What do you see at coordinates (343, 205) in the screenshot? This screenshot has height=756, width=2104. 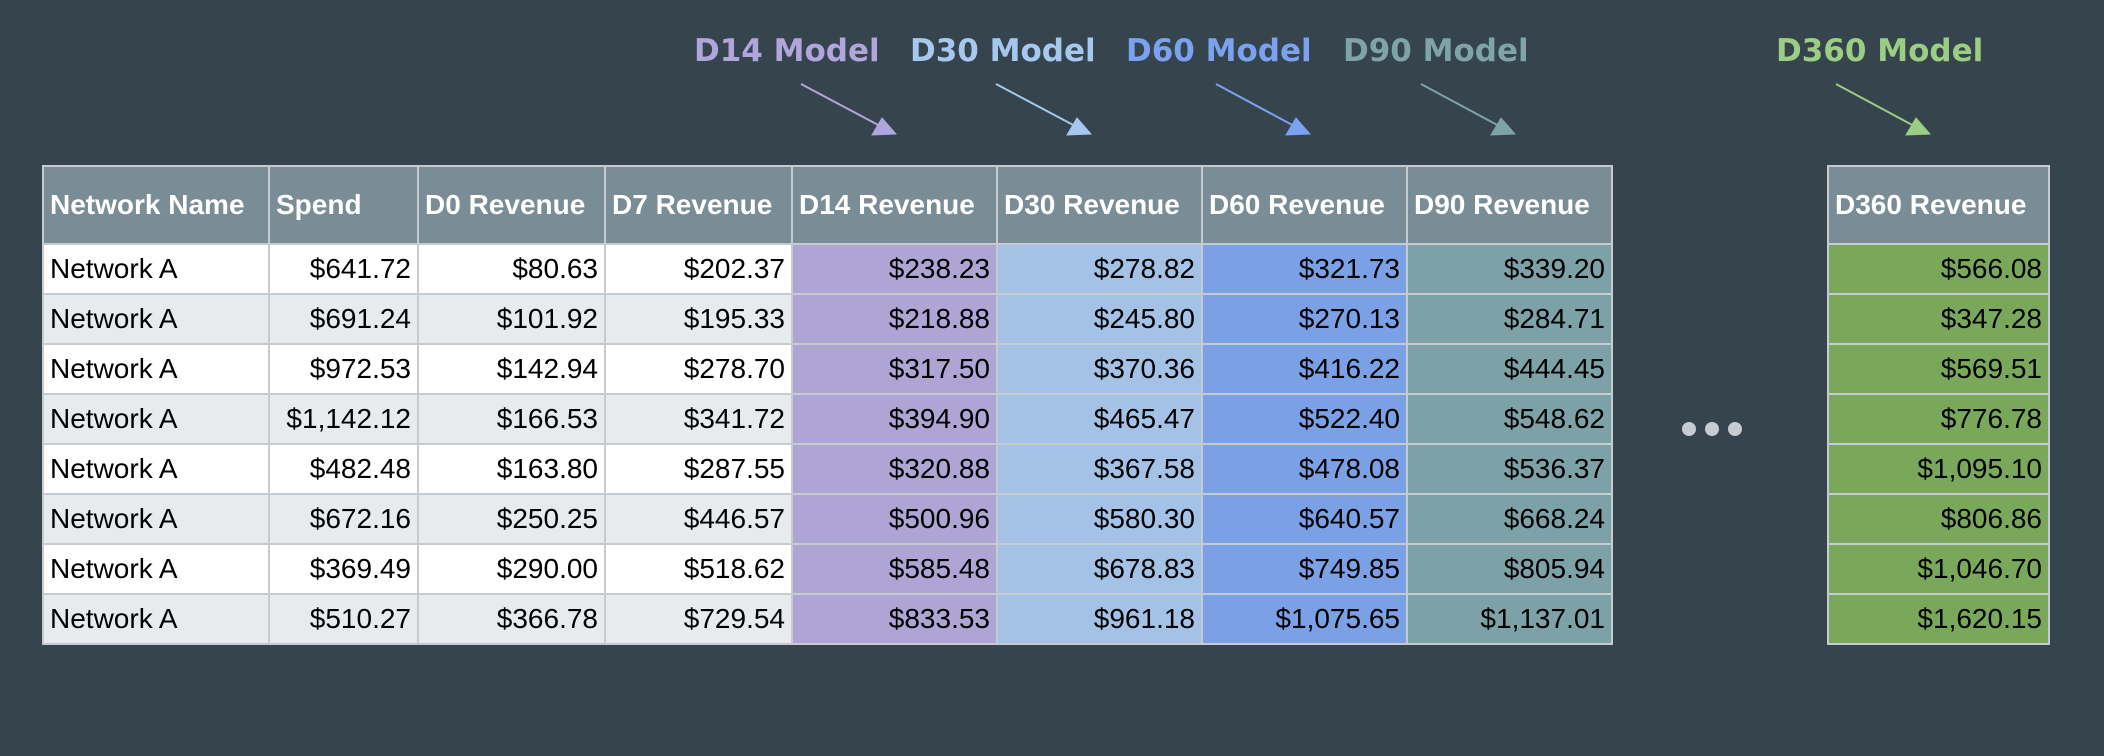 I see `header-spend: Spend` at bounding box center [343, 205].